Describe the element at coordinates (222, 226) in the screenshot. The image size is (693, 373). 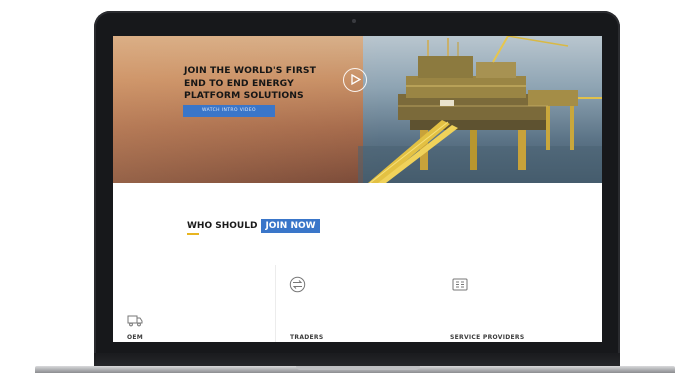
I see `heading-prefix: WHO SHOULD` at that location.